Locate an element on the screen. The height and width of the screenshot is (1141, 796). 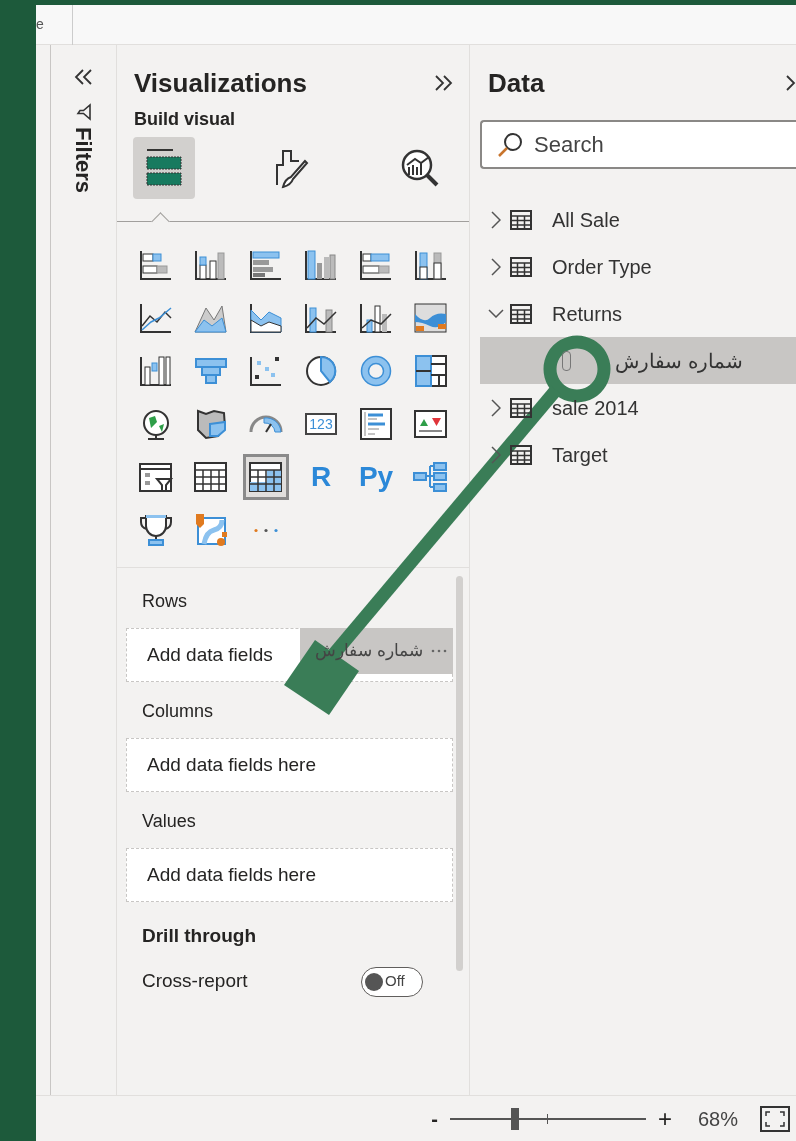
table-tree-item: All Sale is located at coordinates (633, 219).